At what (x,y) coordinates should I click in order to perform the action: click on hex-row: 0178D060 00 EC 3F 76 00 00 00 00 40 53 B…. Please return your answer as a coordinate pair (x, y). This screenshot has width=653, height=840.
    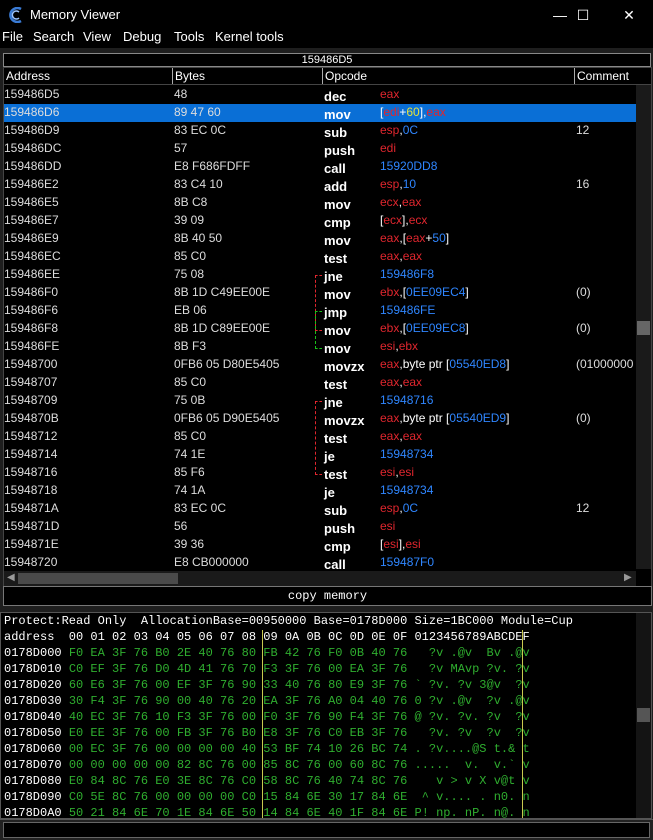
    Looking at the image, I should click on (267, 749).